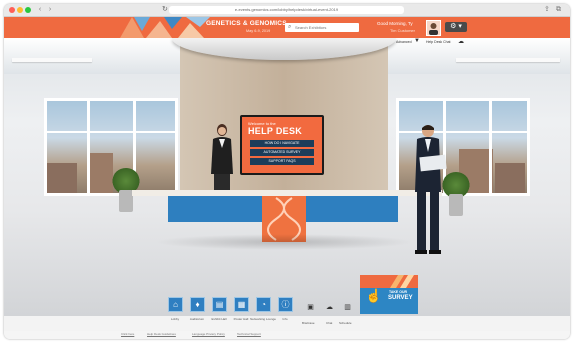 This screenshot has width=574, height=343. Describe the element at coordinates (282, 152) in the screenshot. I see `automated-survey-button: AUTOMATED SURVEY` at that location.